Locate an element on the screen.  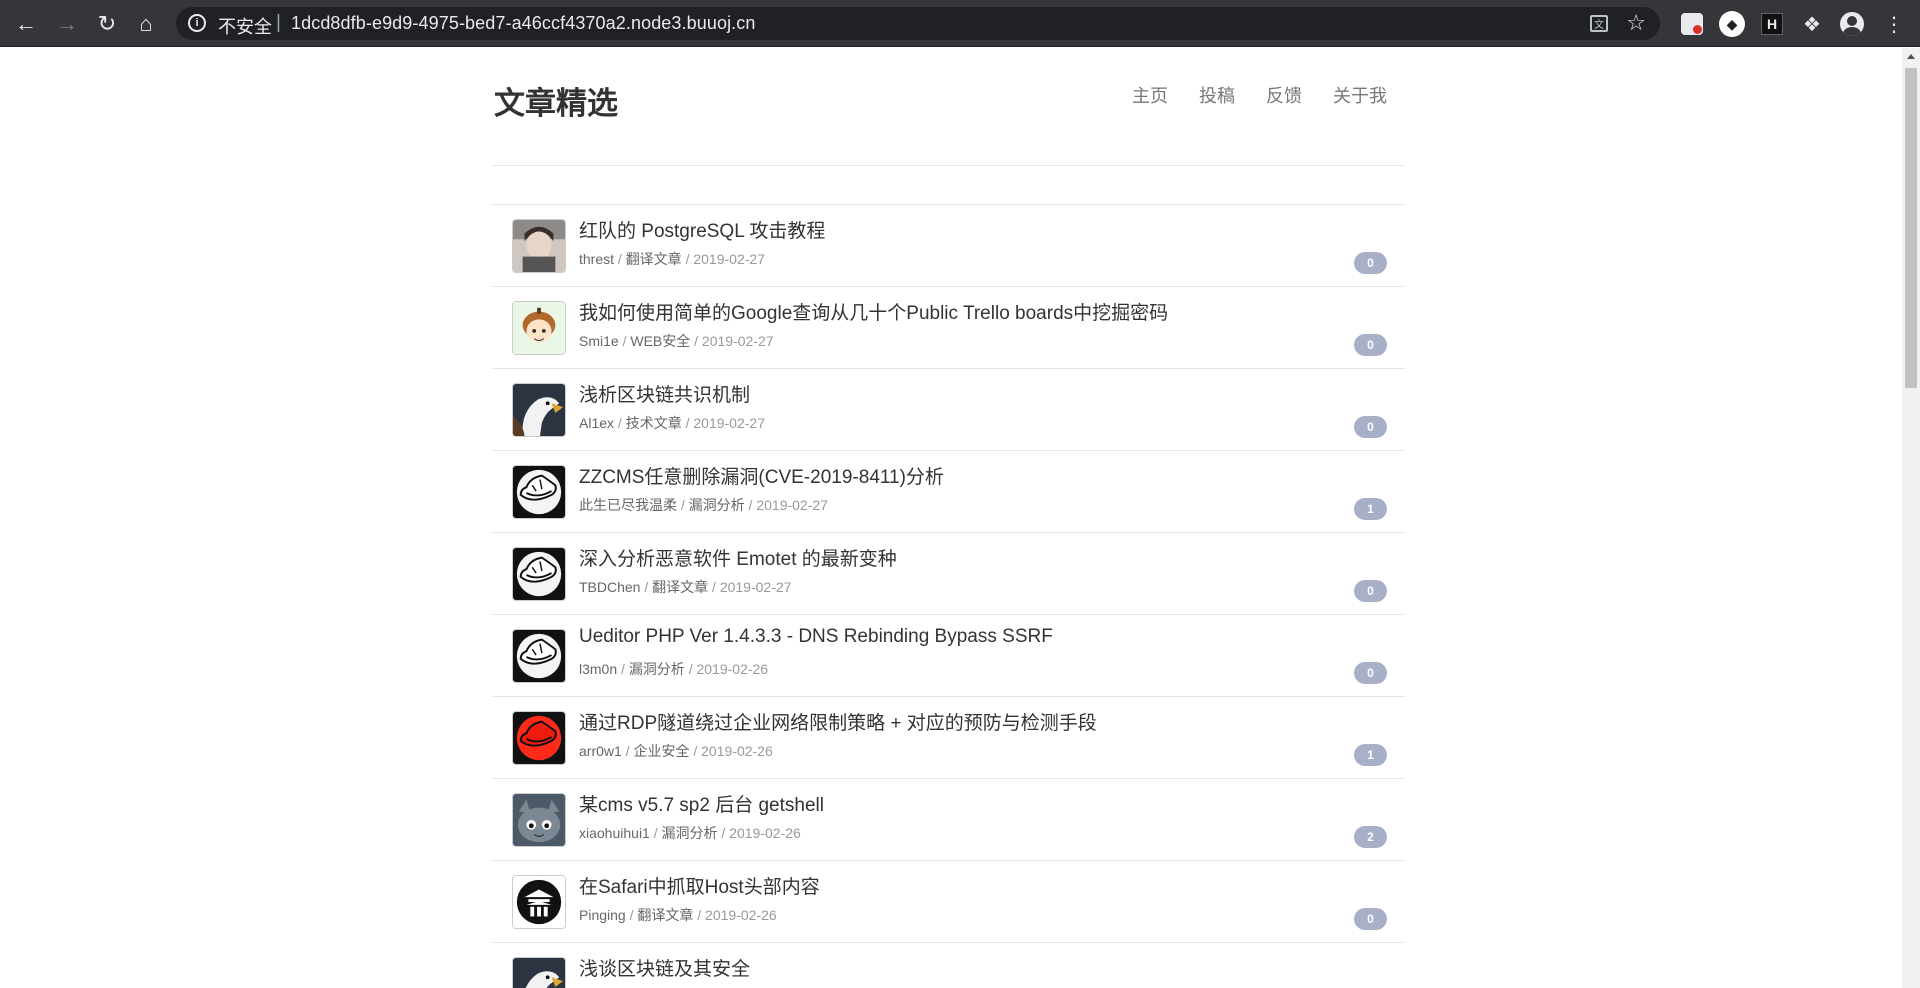
extension-h-icon: H is located at coordinates (1772, 24).